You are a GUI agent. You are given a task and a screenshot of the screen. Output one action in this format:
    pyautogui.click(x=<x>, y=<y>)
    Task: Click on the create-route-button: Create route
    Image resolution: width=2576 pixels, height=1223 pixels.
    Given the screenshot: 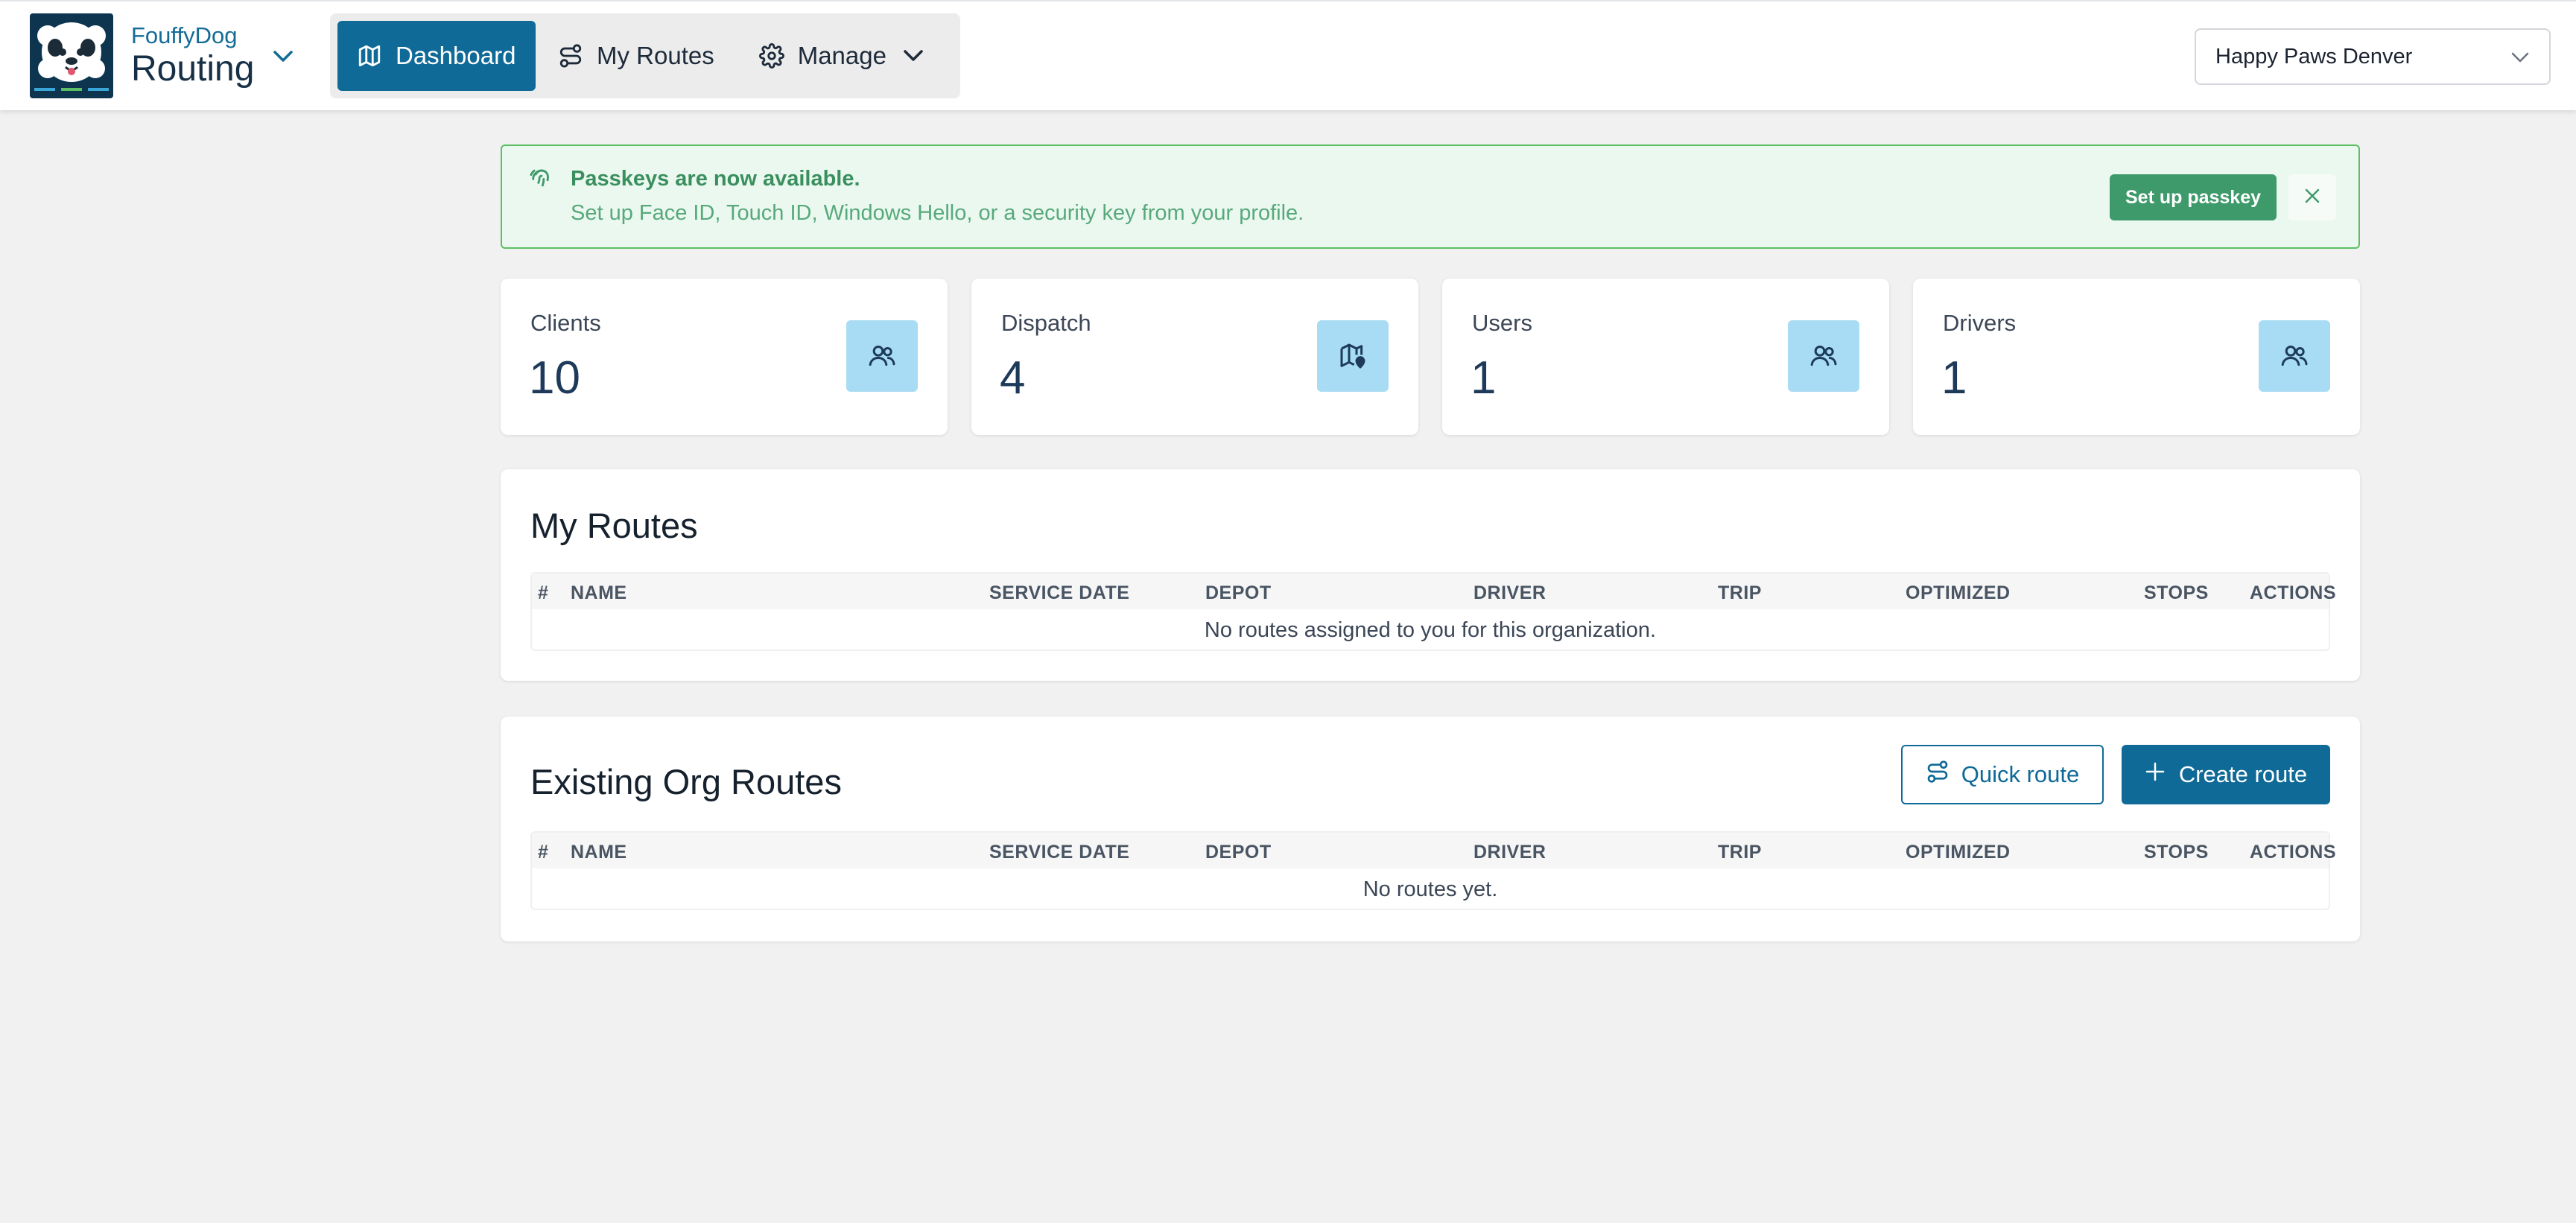 What is the action you would take?
    pyautogui.click(x=2226, y=774)
    